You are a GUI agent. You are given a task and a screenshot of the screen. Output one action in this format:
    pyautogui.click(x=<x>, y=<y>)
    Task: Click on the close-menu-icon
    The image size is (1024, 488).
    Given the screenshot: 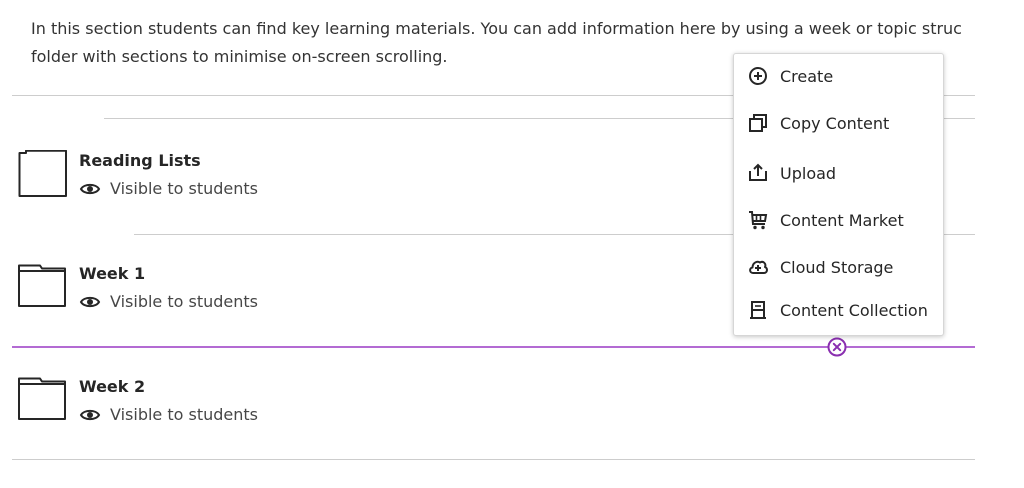 What is the action you would take?
    pyautogui.click(x=837, y=347)
    